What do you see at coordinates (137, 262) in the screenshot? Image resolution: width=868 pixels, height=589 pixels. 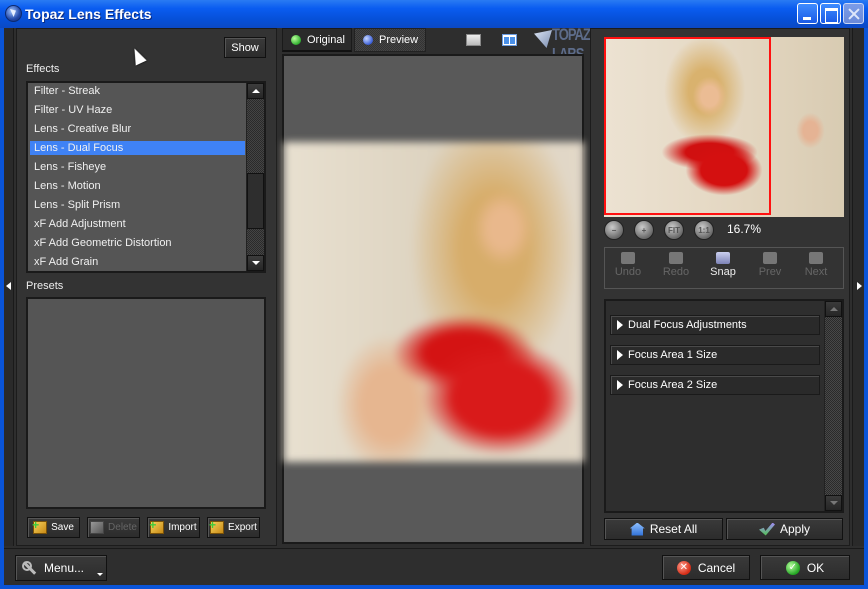 I see `effect-item: xF Add Grain` at bounding box center [137, 262].